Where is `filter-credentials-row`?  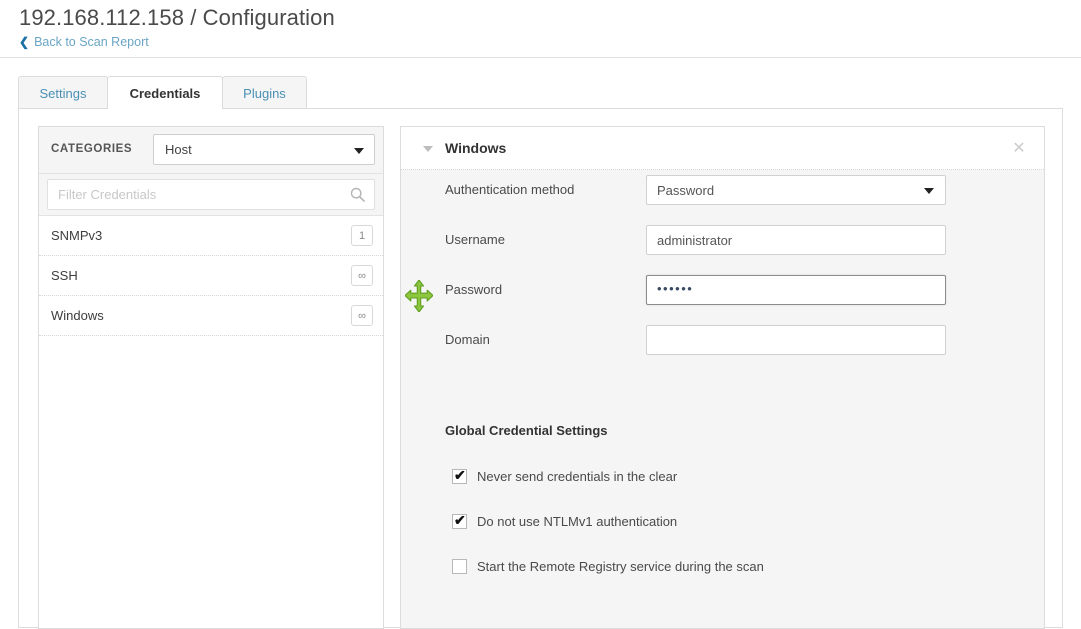 filter-credentials-row is located at coordinates (211, 195).